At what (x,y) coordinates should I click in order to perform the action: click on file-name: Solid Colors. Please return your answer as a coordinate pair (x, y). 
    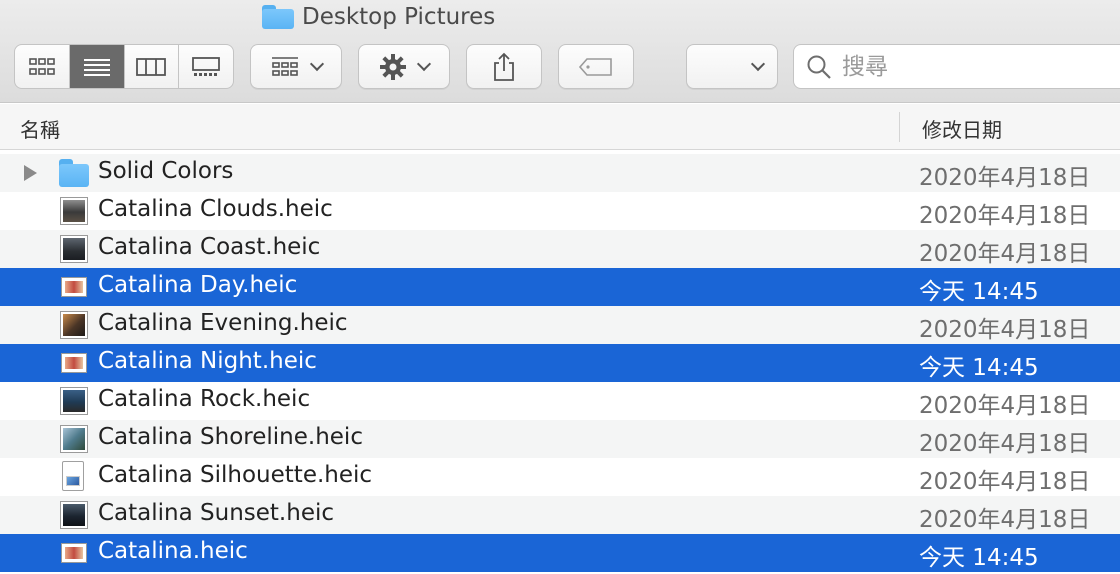
    Looking at the image, I should click on (166, 171).